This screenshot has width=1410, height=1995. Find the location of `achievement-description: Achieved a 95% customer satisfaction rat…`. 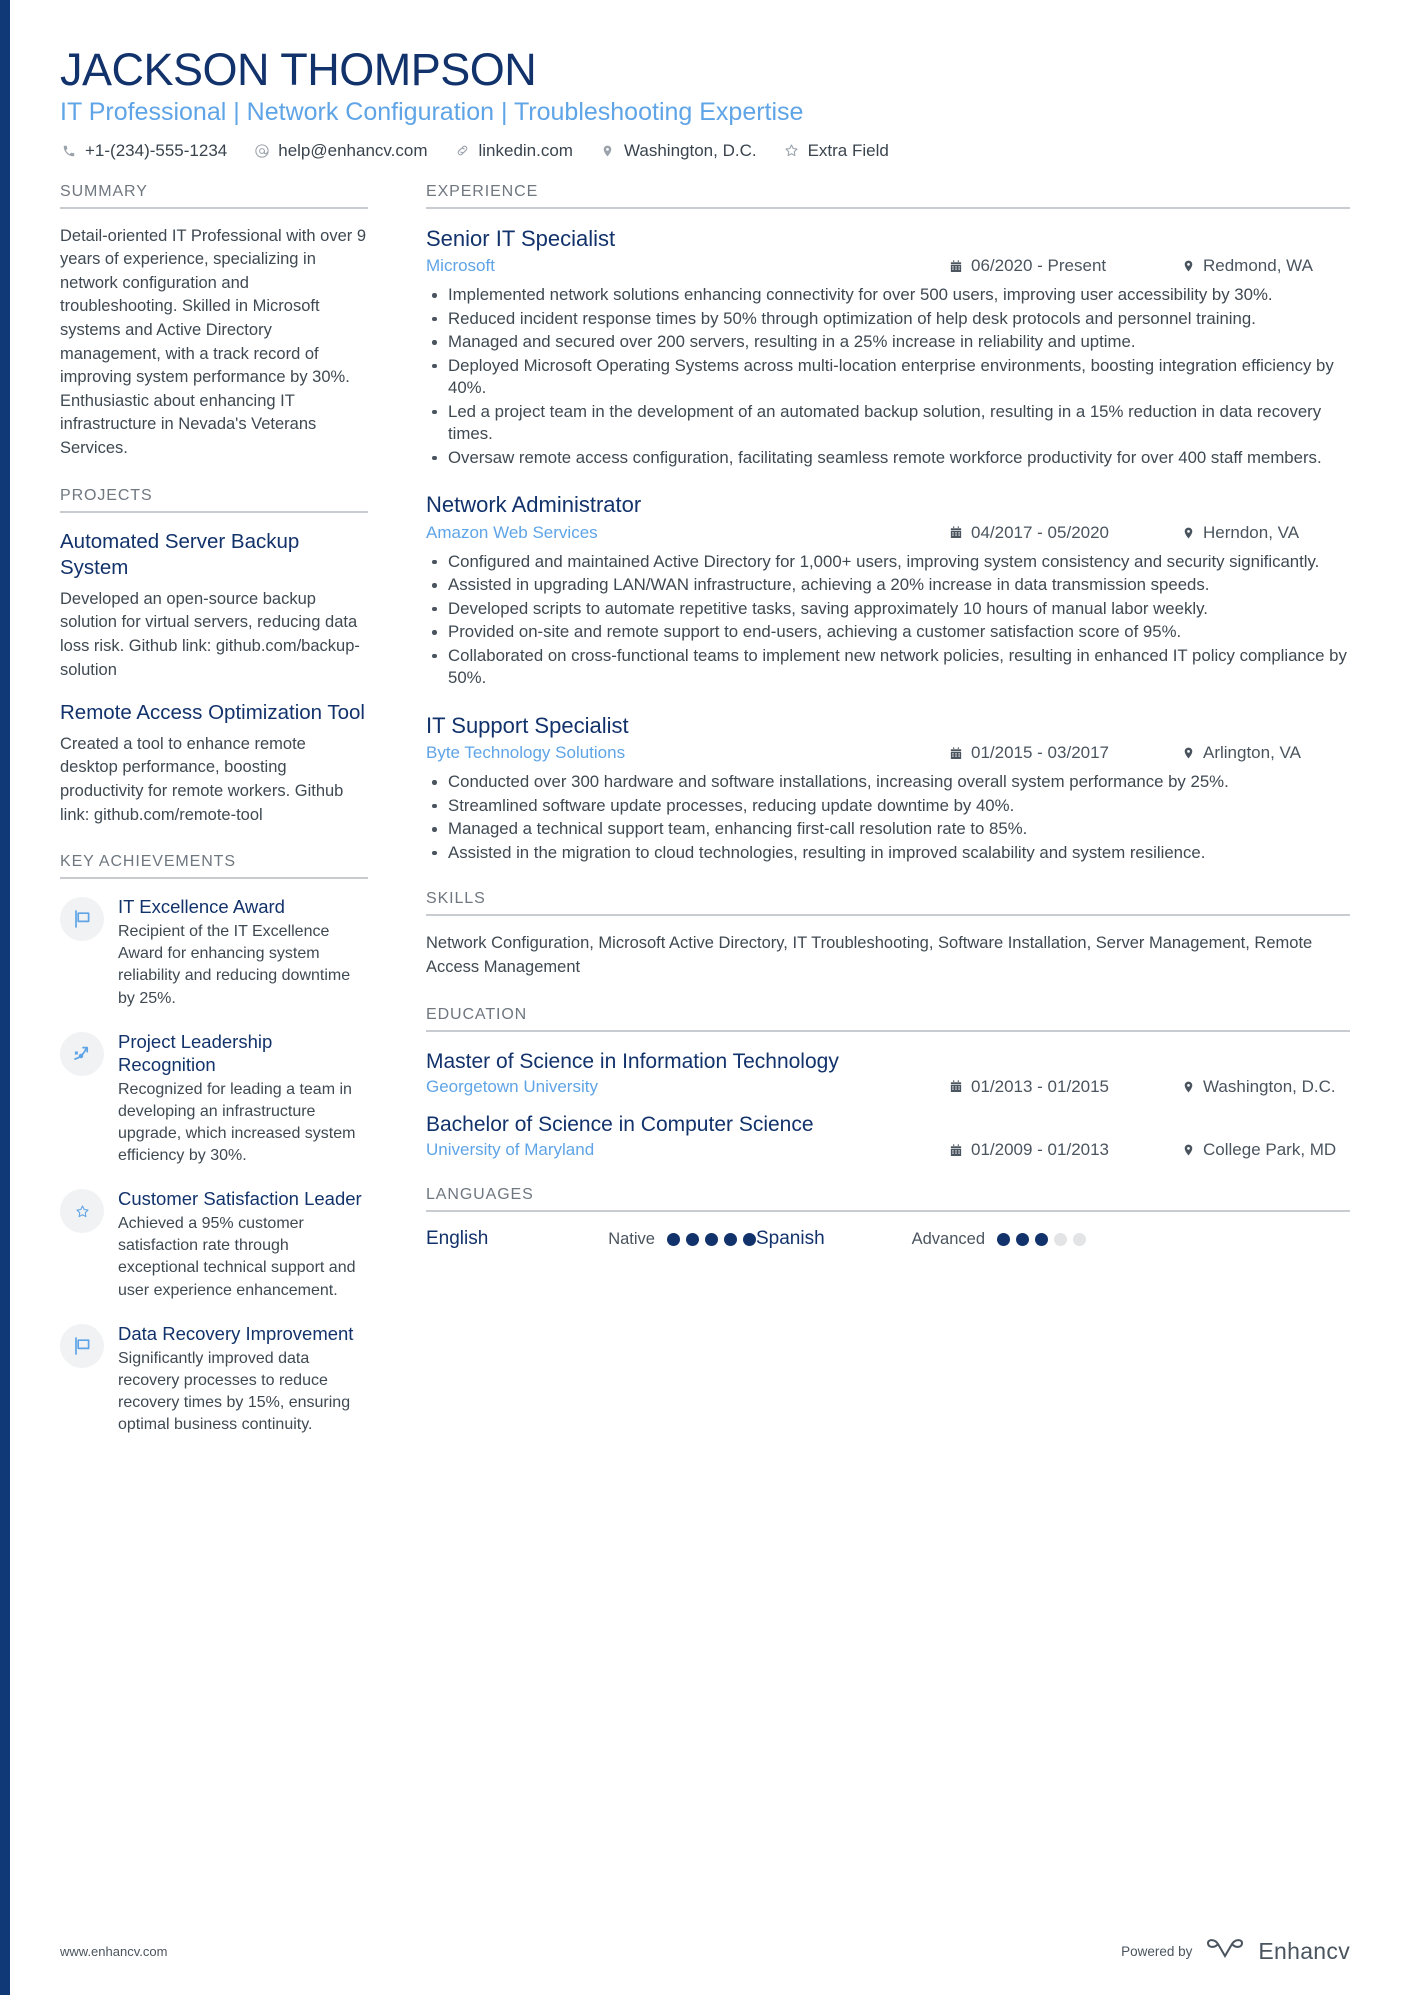

achievement-description: Achieved a 95% customer satisfaction rat… is located at coordinates (237, 1257).